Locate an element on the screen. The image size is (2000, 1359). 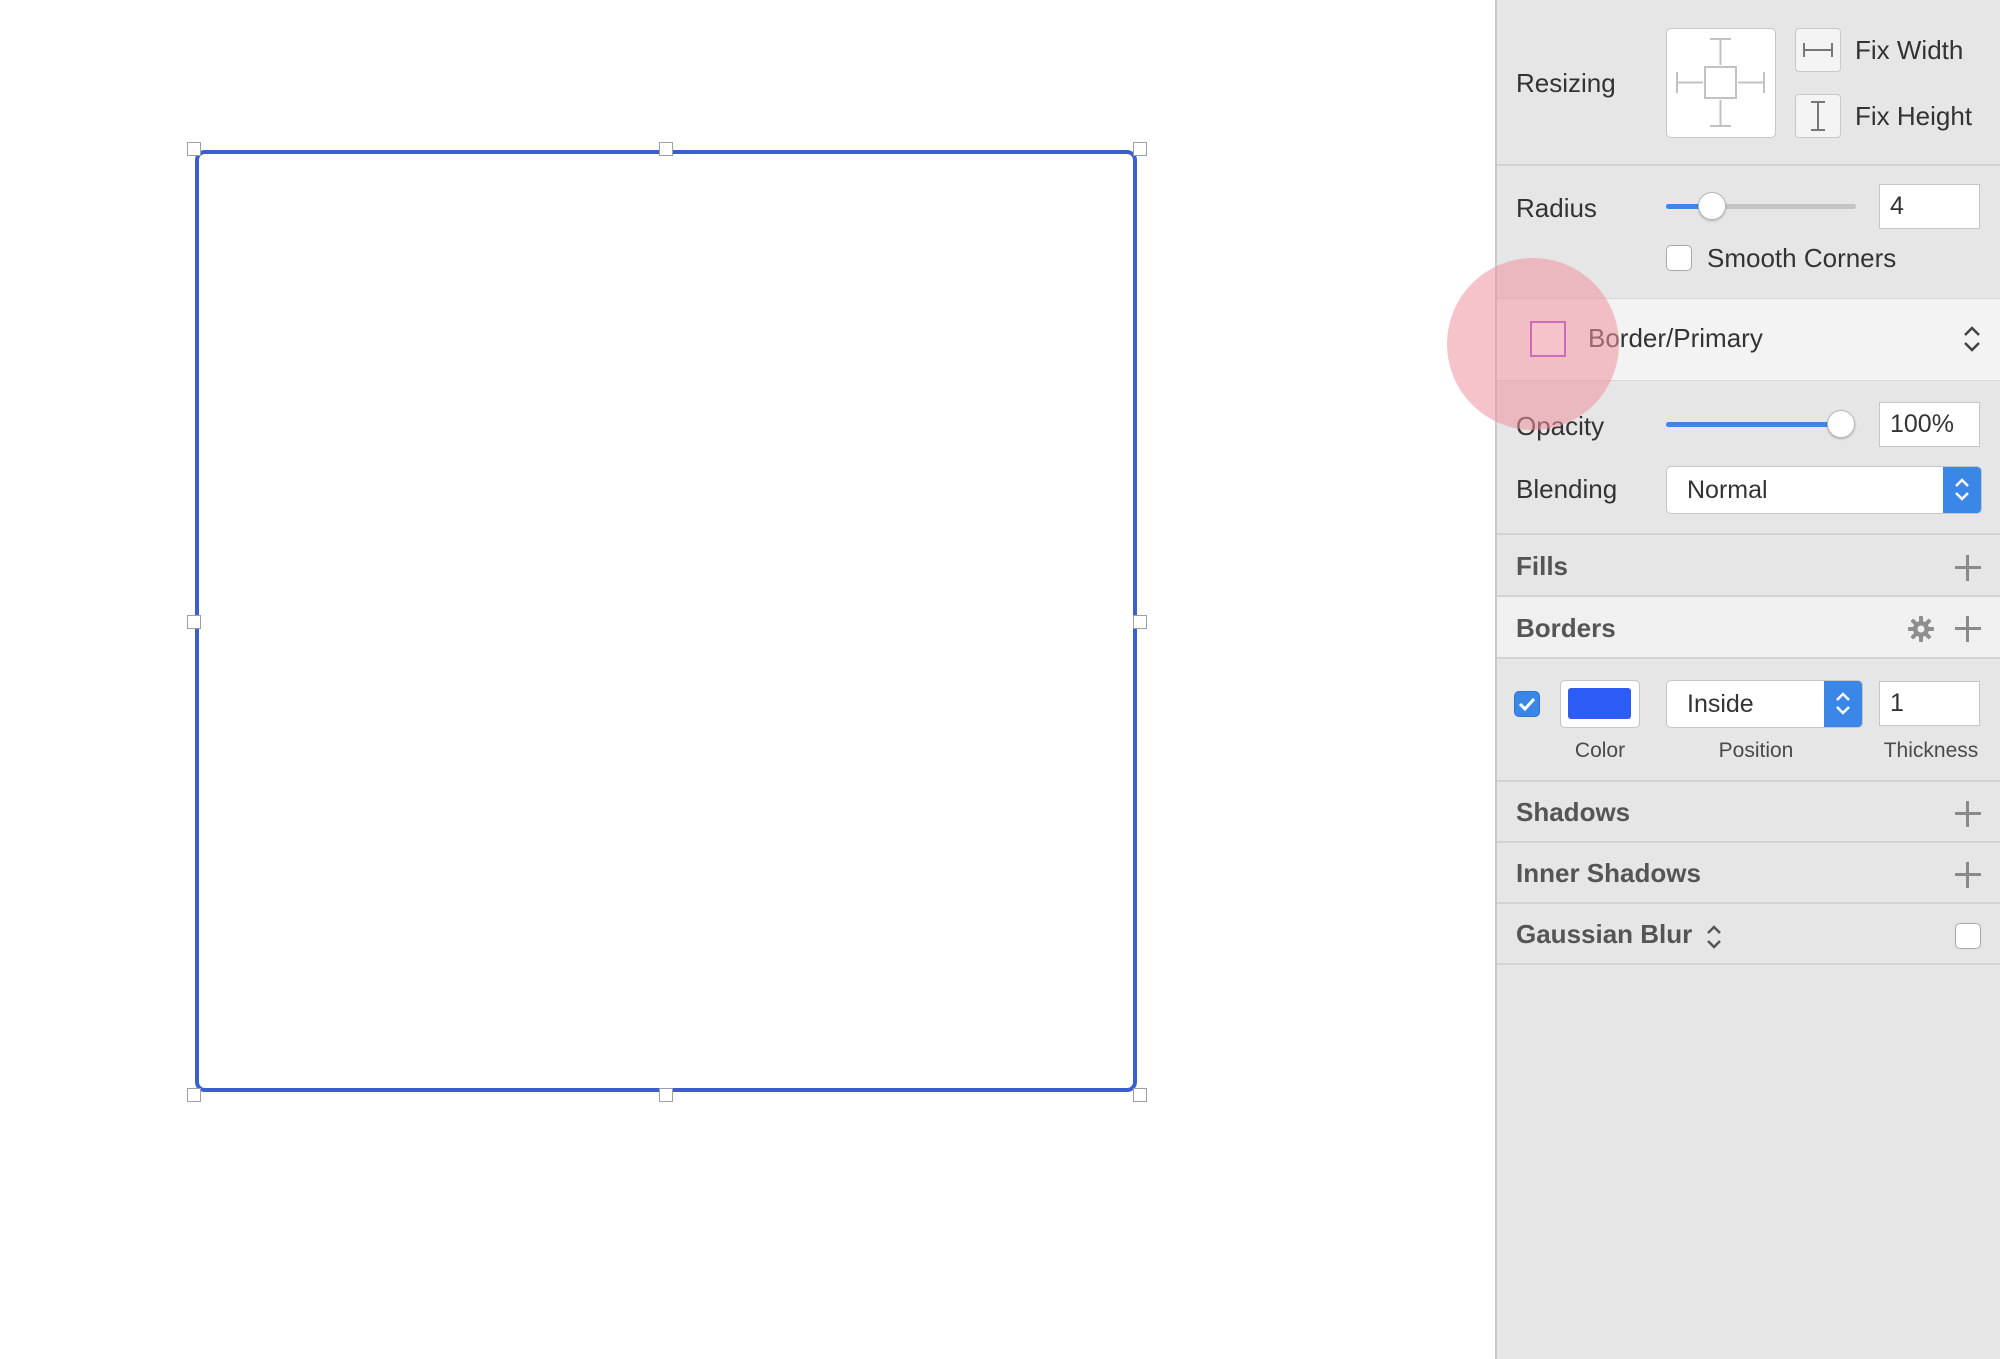
border-thickness-input: 1 is located at coordinates (1929, 703).